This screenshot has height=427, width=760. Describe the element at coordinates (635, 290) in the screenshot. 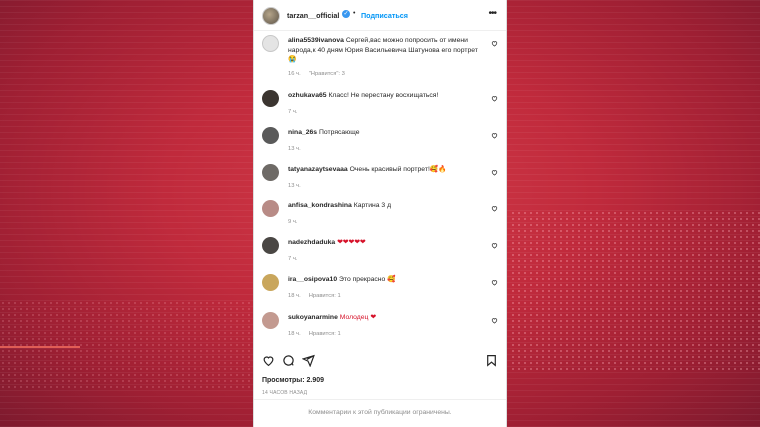

I see `background-dots` at that location.